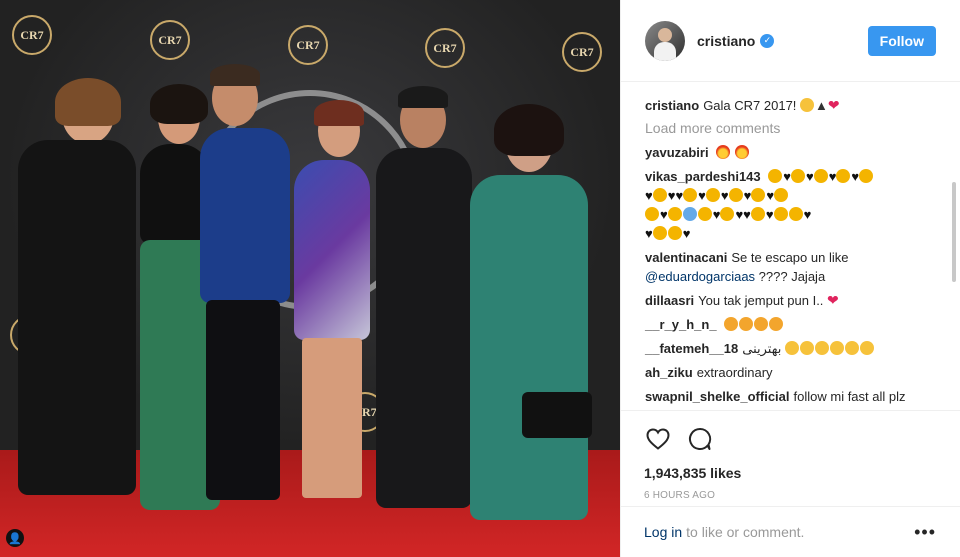  What do you see at coordinates (668, 233) in the screenshot?
I see `emoji-row: ♥ ♥` at bounding box center [668, 233].